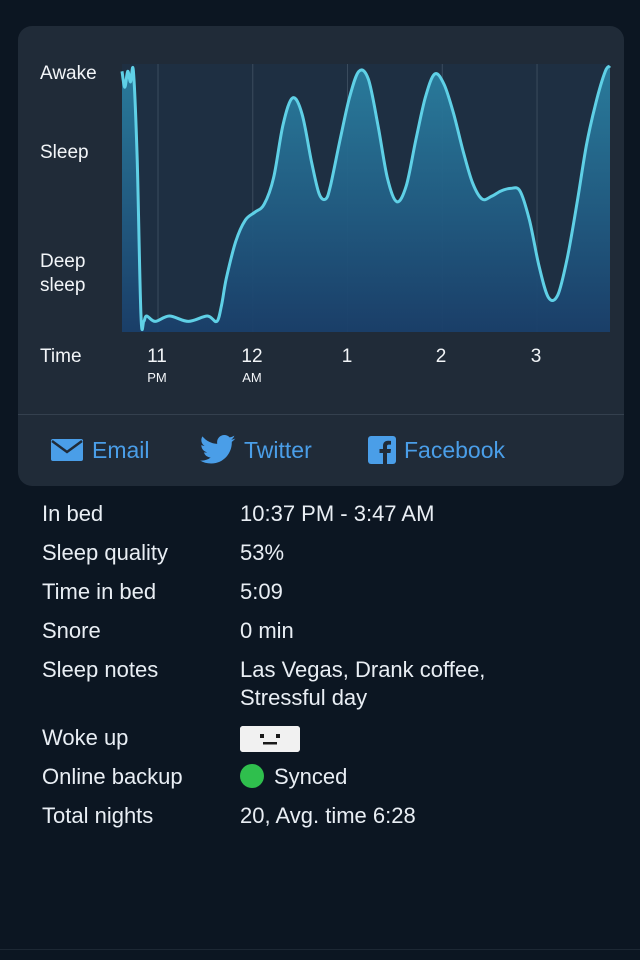 The height and width of the screenshot is (960, 640). What do you see at coordinates (64, 152) in the screenshot?
I see `y-label-sleep: Sleep` at bounding box center [64, 152].